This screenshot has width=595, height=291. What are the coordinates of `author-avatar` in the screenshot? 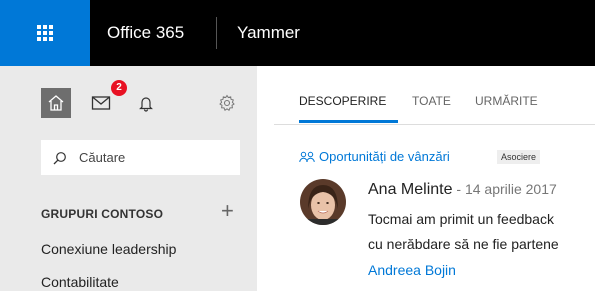 It's located at (323, 202).